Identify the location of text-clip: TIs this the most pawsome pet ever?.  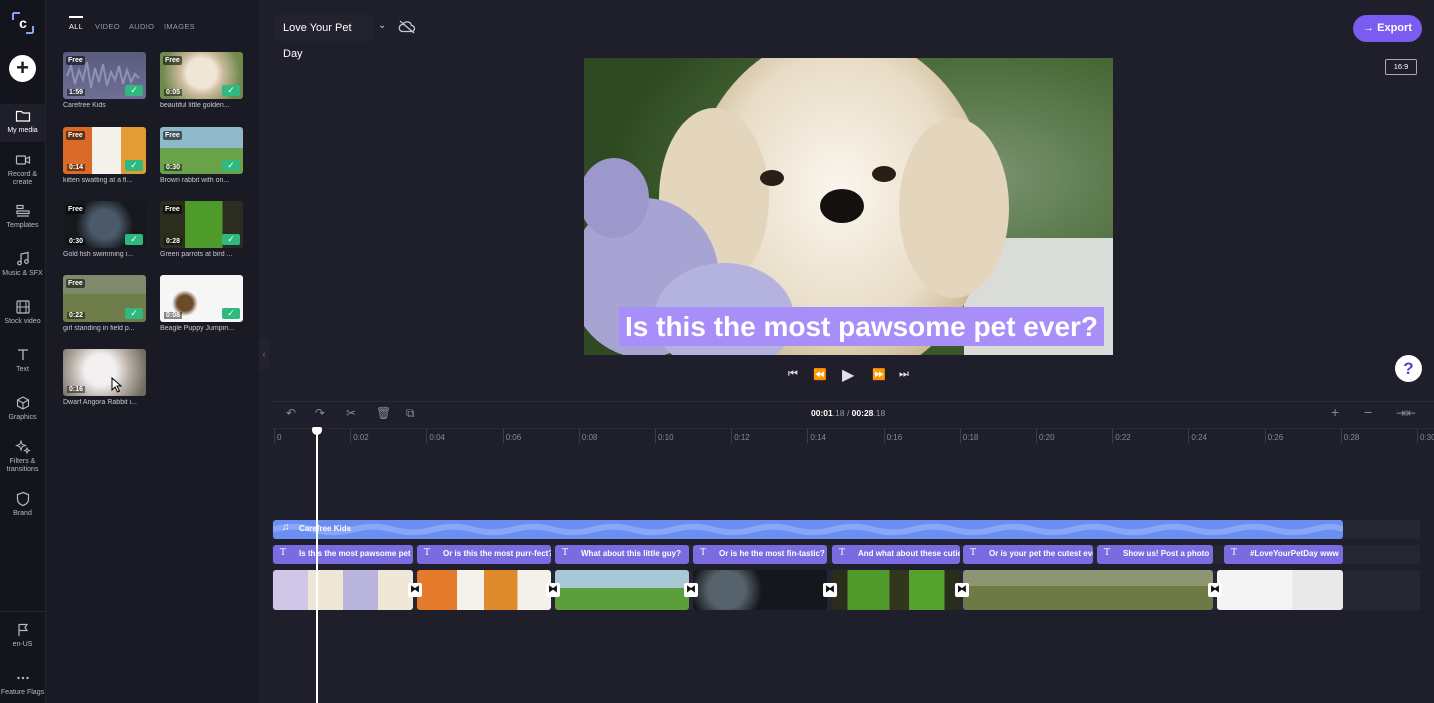
(343, 554).